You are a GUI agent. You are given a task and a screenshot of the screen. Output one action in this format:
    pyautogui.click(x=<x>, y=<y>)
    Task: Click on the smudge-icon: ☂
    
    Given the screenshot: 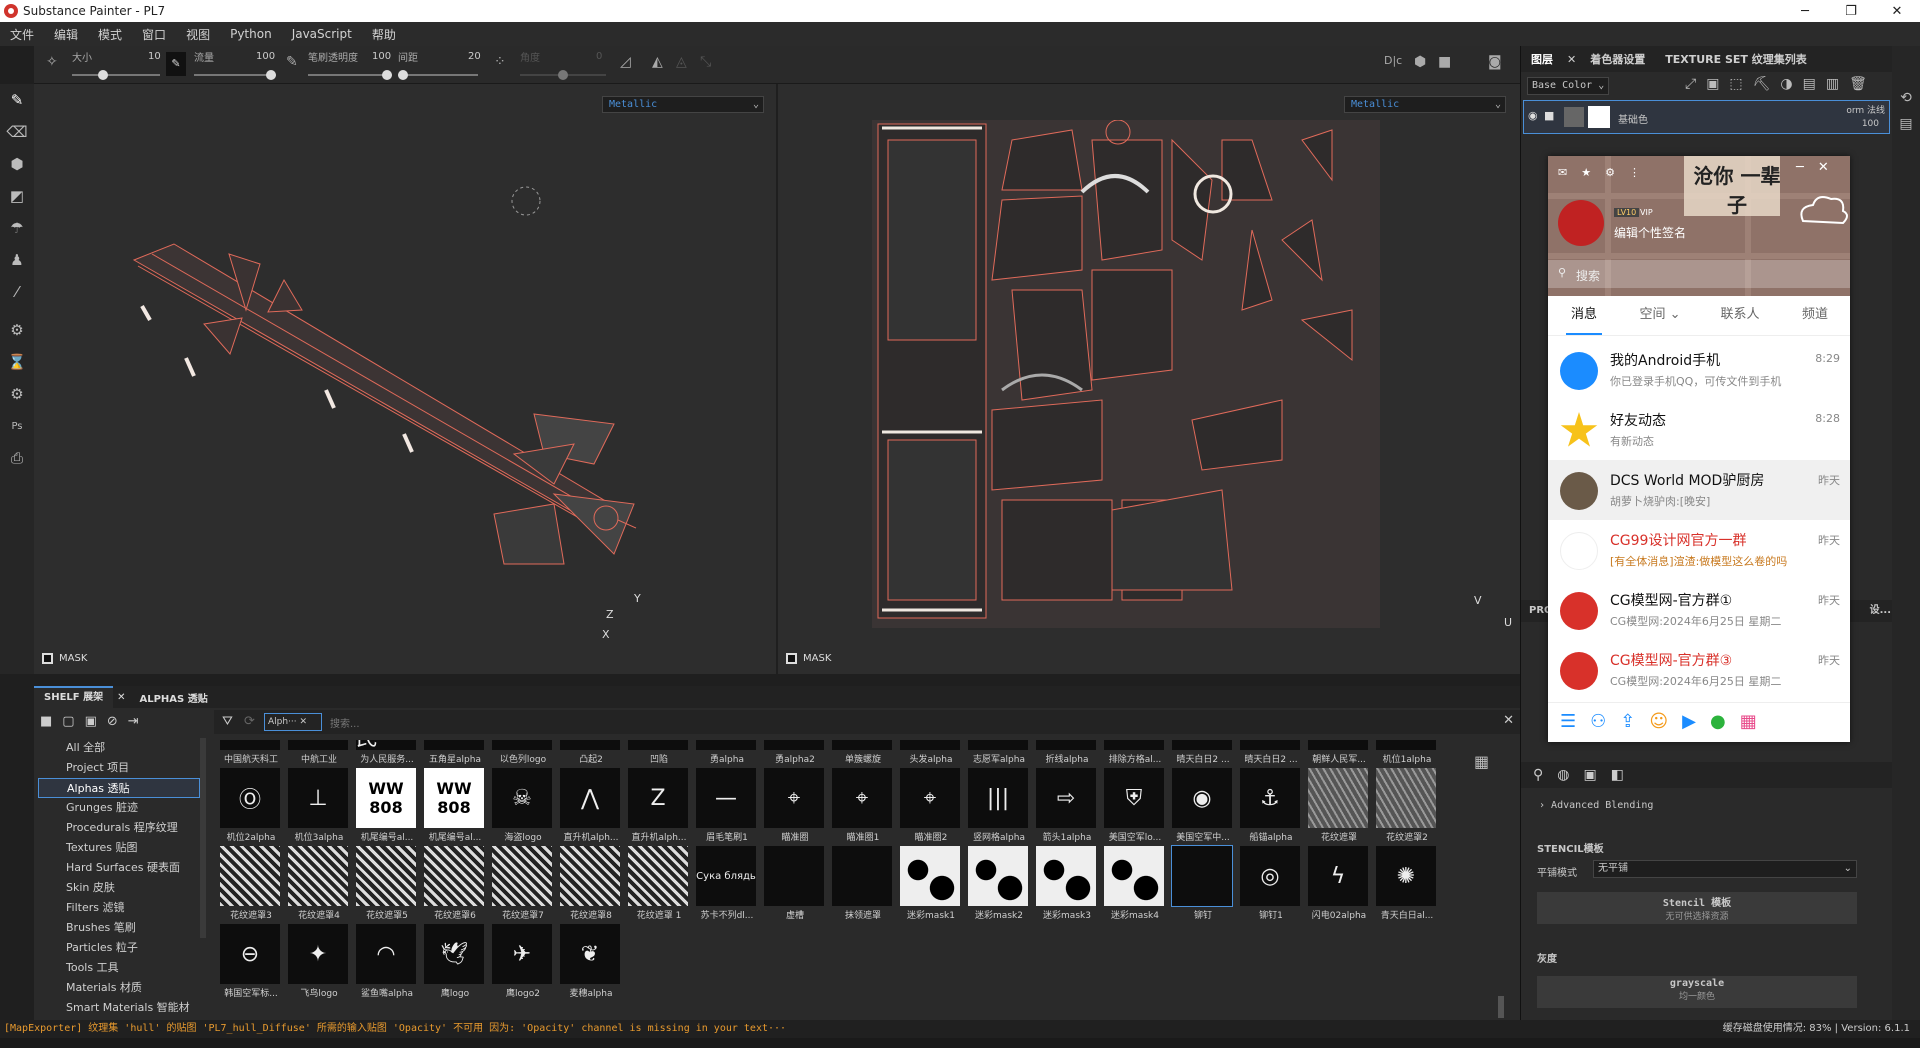 What is the action you would take?
    pyautogui.click(x=17, y=228)
    